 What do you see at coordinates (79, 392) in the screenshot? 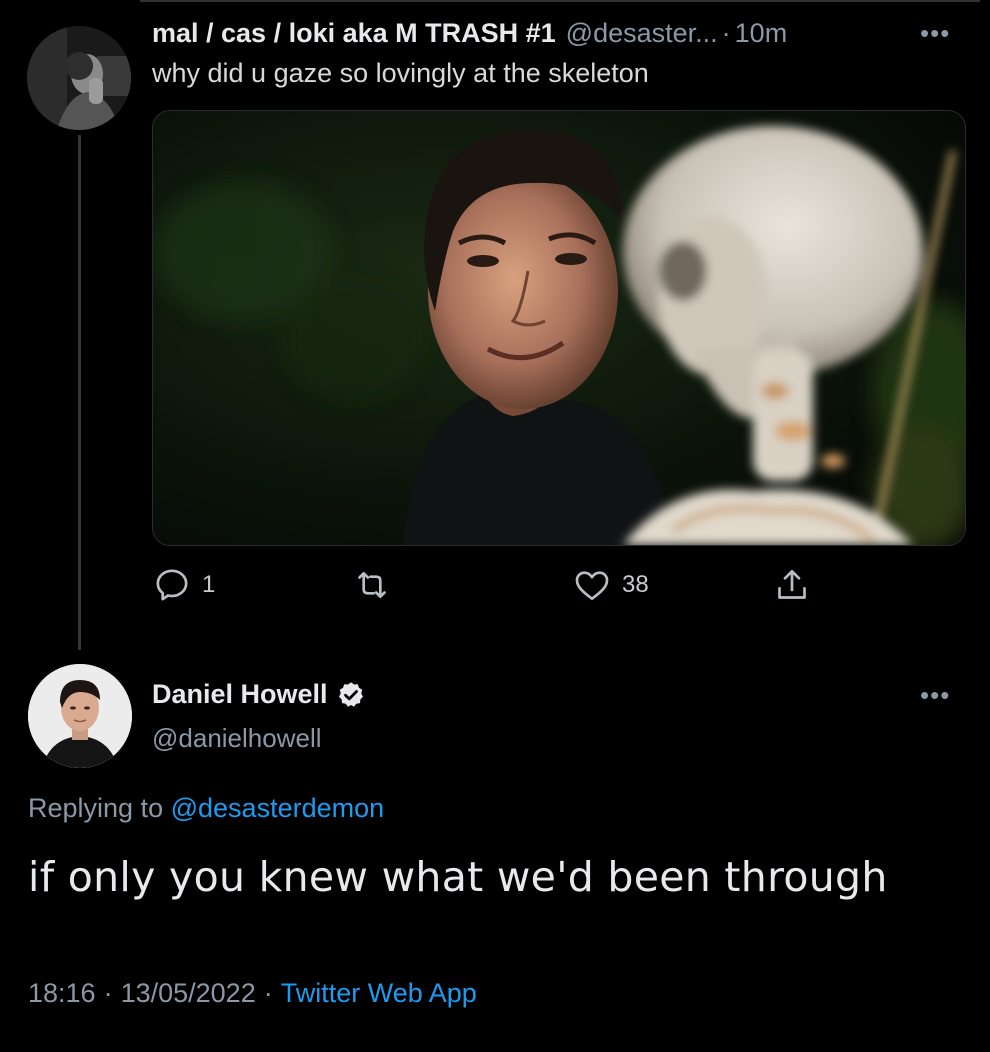
I see `thread-connector-line` at bounding box center [79, 392].